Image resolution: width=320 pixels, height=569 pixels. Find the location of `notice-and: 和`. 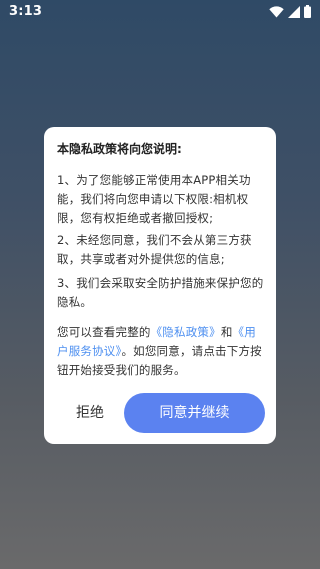

notice-and: 和 is located at coordinates (226, 332).